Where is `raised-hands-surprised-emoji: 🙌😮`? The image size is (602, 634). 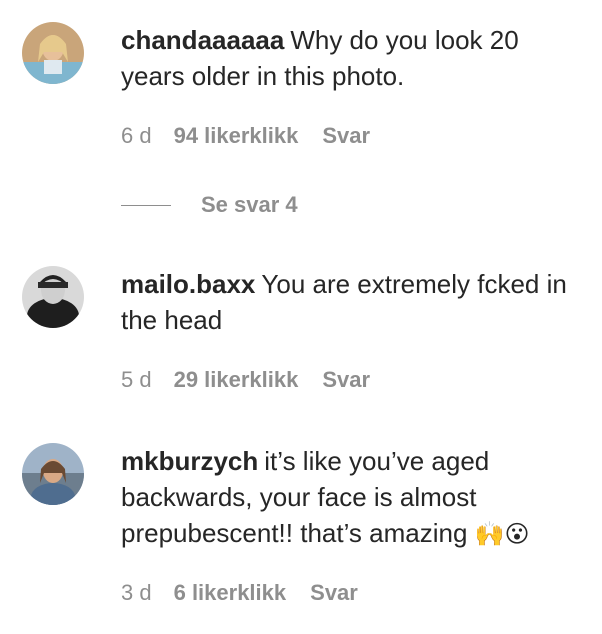
raised-hands-surprised-emoji: 🙌😮 is located at coordinates (502, 534).